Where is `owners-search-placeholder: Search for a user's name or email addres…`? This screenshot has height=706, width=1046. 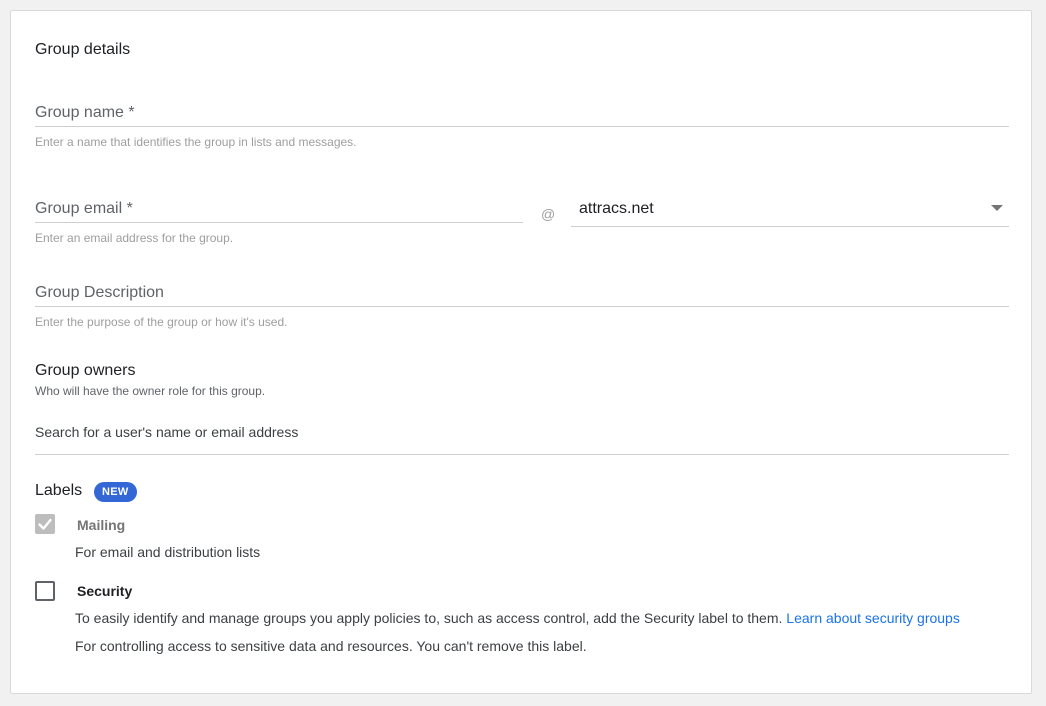 owners-search-placeholder: Search for a user's name or email addres… is located at coordinates (167, 432).